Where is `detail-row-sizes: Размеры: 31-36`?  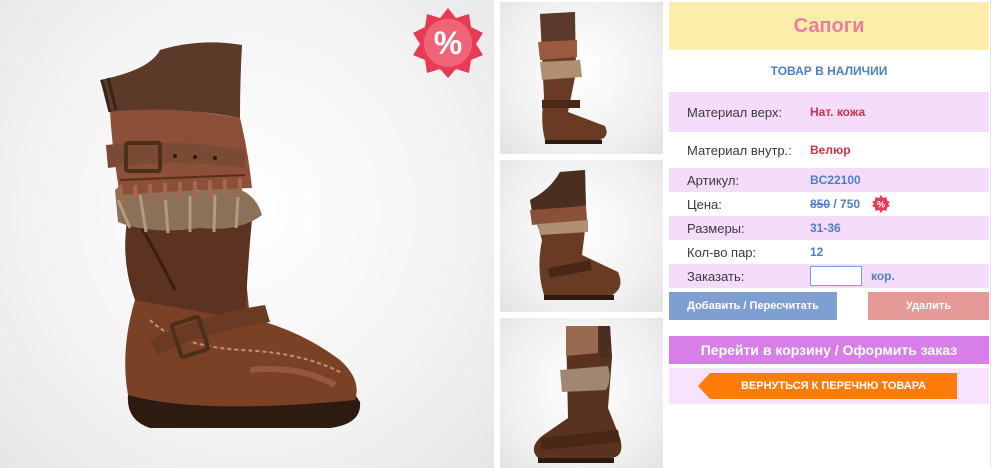 detail-row-sizes: Размеры: 31-36 is located at coordinates (829, 228).